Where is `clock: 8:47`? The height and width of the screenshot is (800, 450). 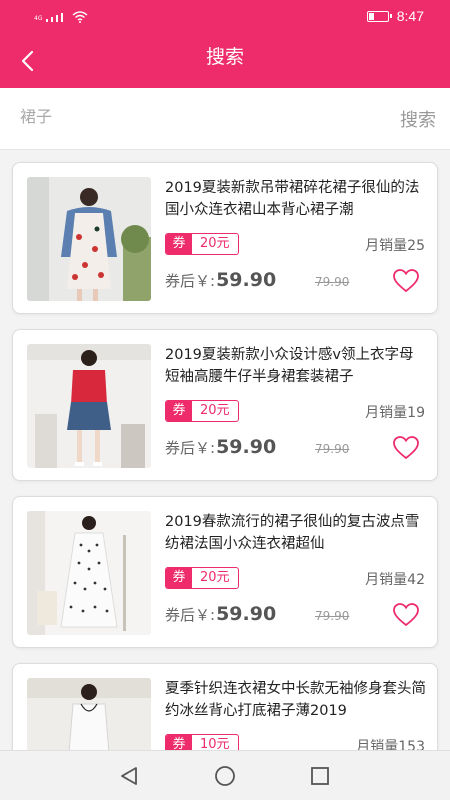
clock: 8:47 is located at coordinates (410, 16).